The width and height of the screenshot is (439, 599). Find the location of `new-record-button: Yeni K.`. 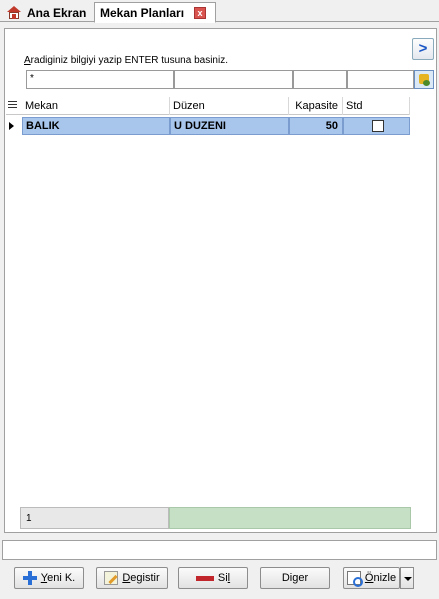

new-record-button: Yeni K. is located at coordinates (49, 578).